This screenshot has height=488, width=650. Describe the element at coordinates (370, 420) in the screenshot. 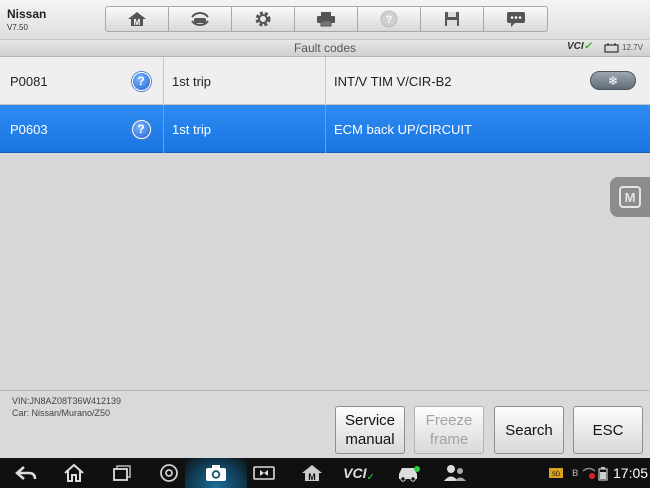

I see `service-manual-label-line1: Service` at that location.